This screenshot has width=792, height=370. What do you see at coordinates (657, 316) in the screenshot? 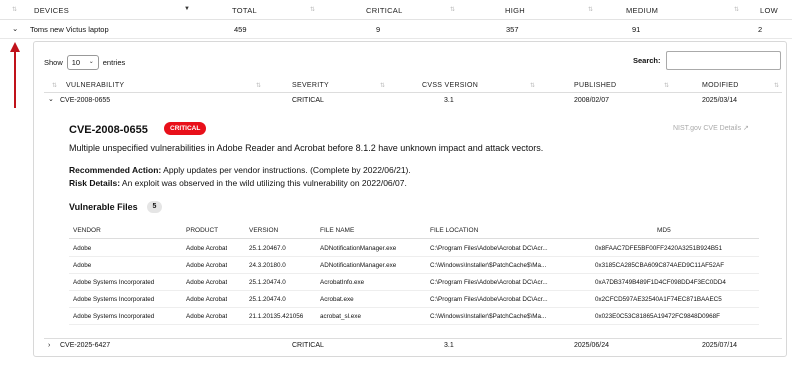
I see `file-md5: 0x023E0C53C81865A19472FC9848D0968F` at bounding box center [657, 316].